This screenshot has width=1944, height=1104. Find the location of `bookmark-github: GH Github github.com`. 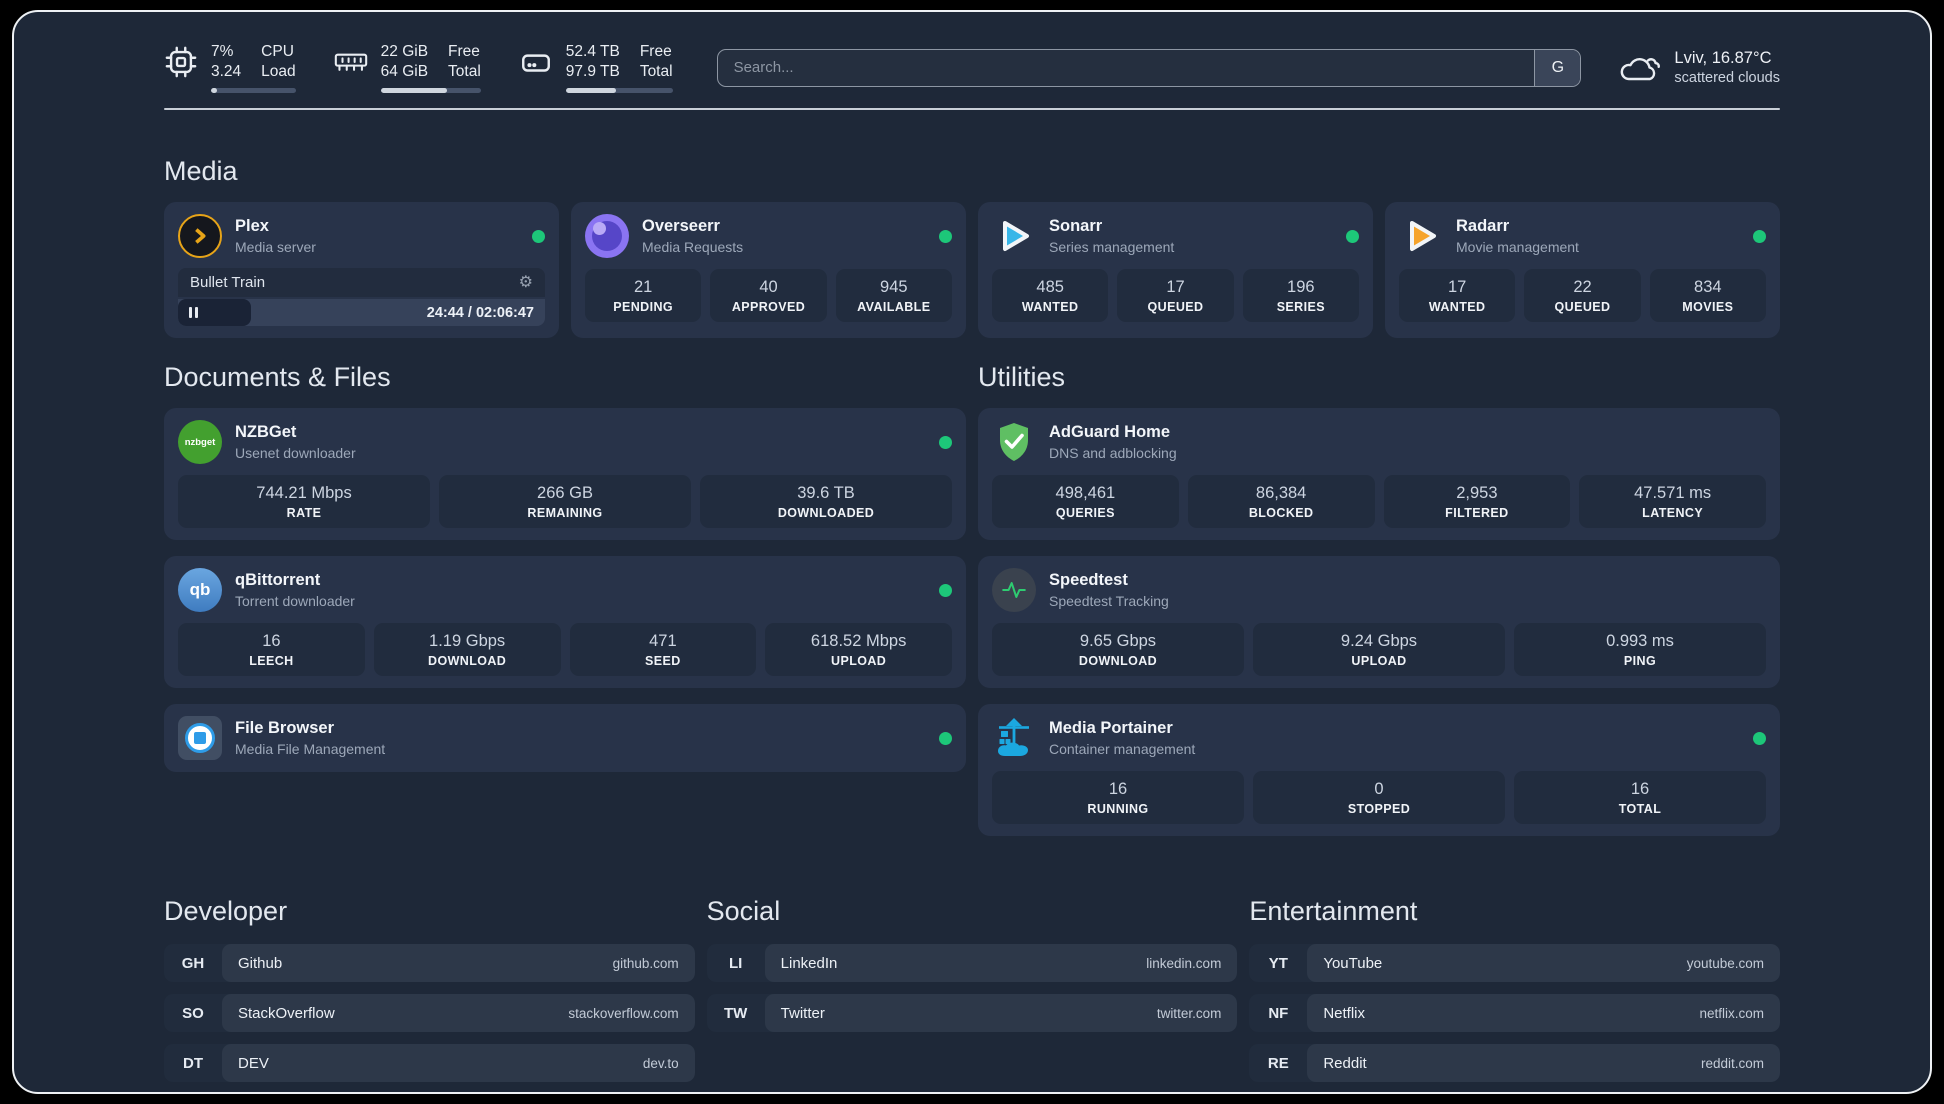

bookmark-github: GH Github github.com is located at coordinates (429, 963).